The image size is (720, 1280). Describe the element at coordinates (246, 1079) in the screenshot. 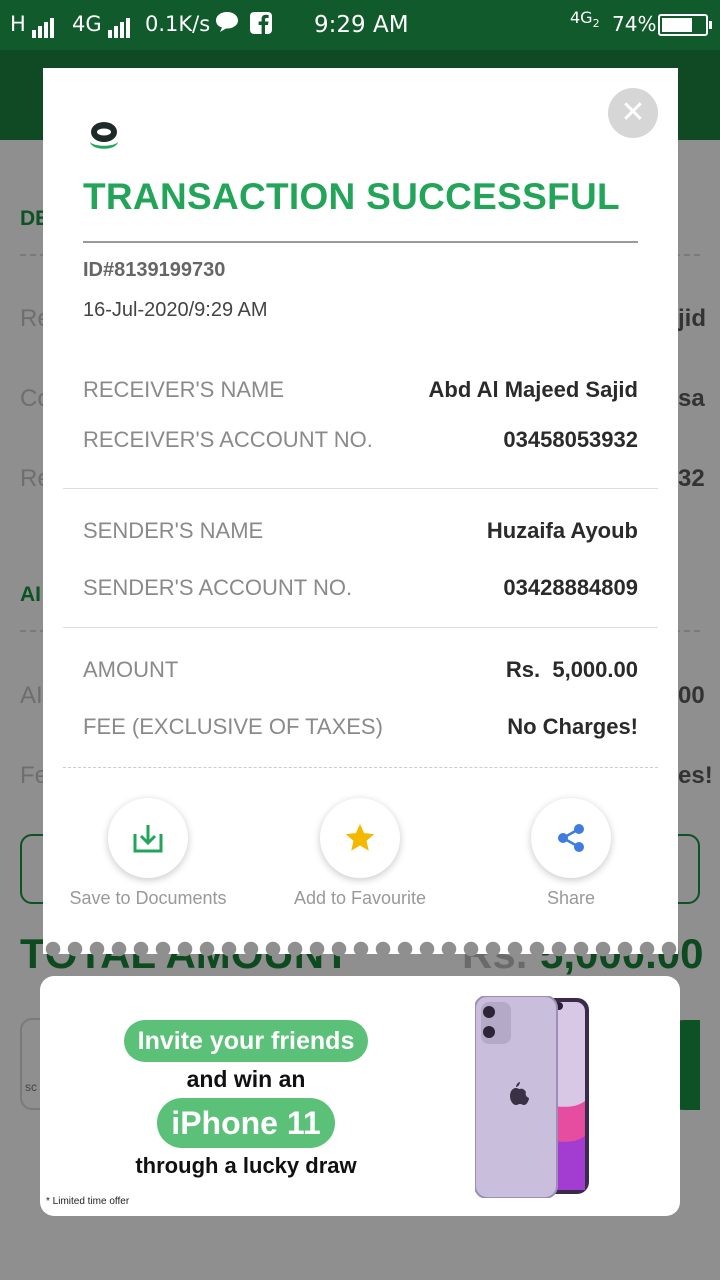

I see `promo-line-2: and win an` at that location.